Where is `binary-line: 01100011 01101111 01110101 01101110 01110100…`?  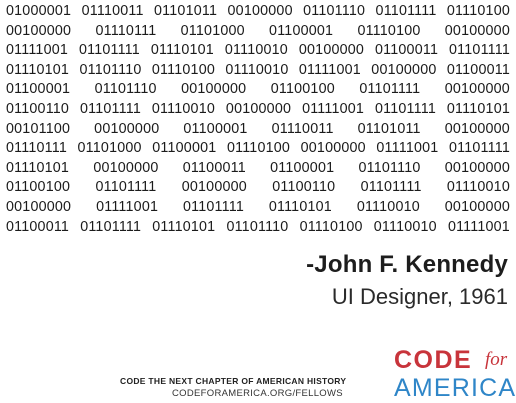
binary-line: 01100011 01101111 01110101 01101110 01110100… is located at coordinates (258, 228).